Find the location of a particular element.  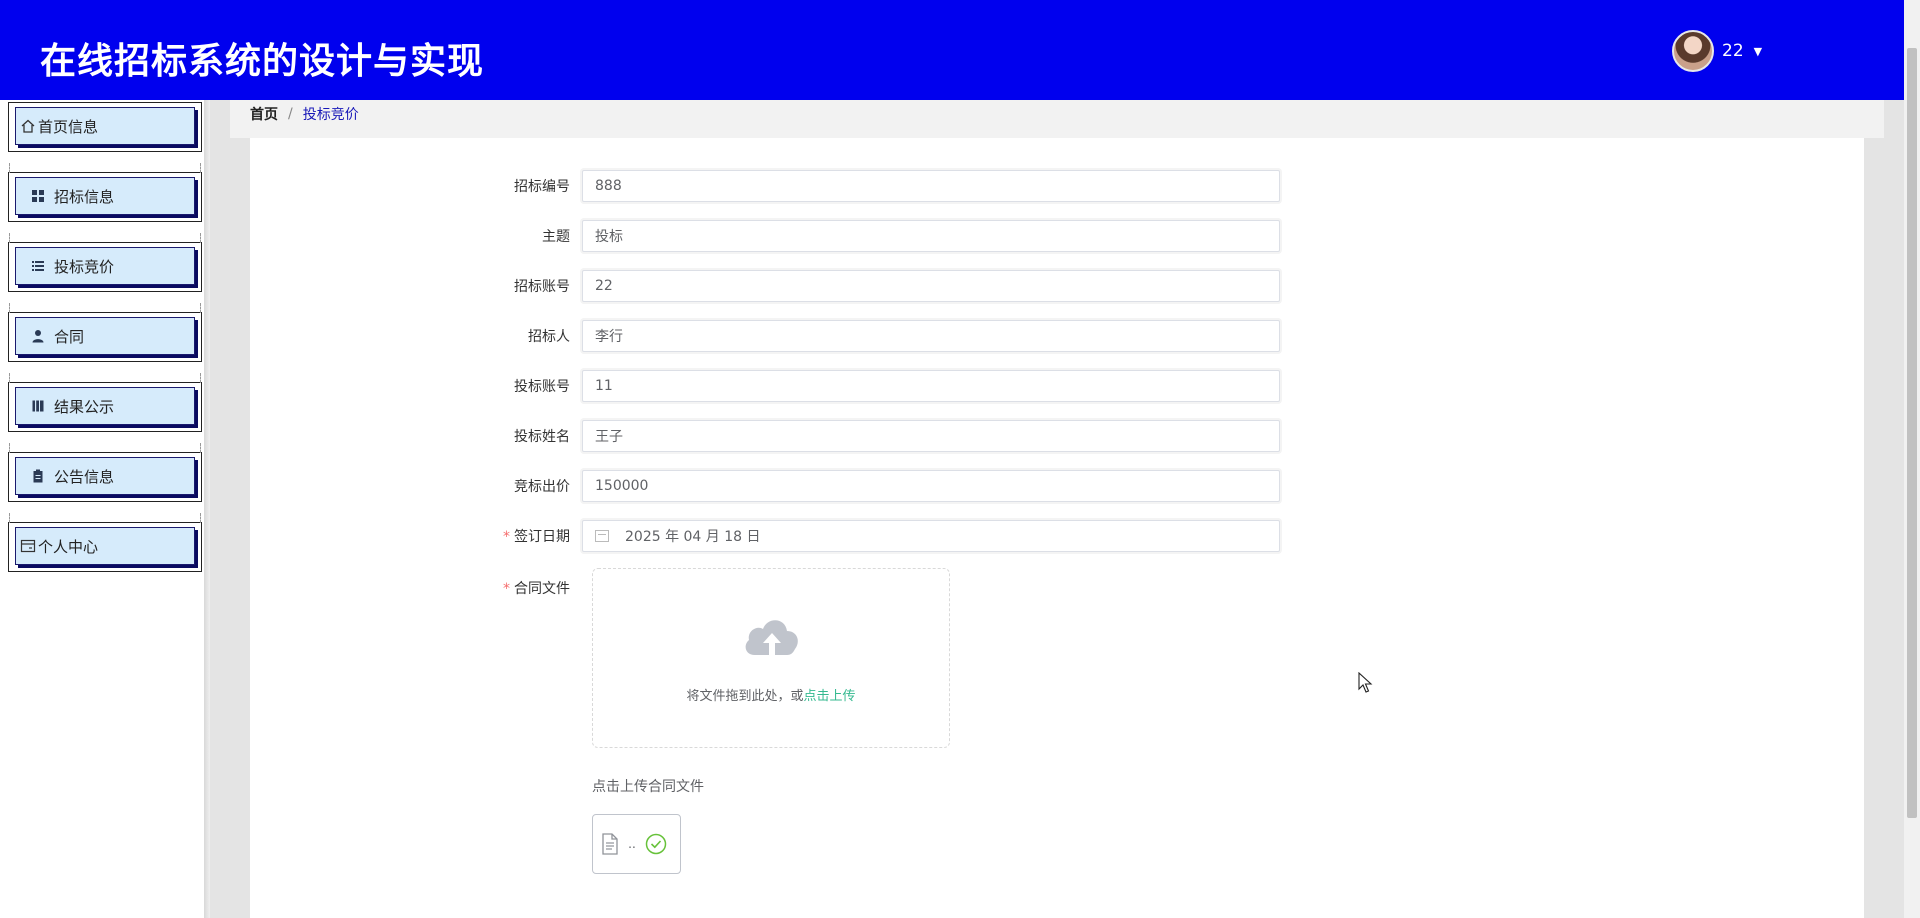

field-label: 招标编号 is located at coordinates (542, 187).